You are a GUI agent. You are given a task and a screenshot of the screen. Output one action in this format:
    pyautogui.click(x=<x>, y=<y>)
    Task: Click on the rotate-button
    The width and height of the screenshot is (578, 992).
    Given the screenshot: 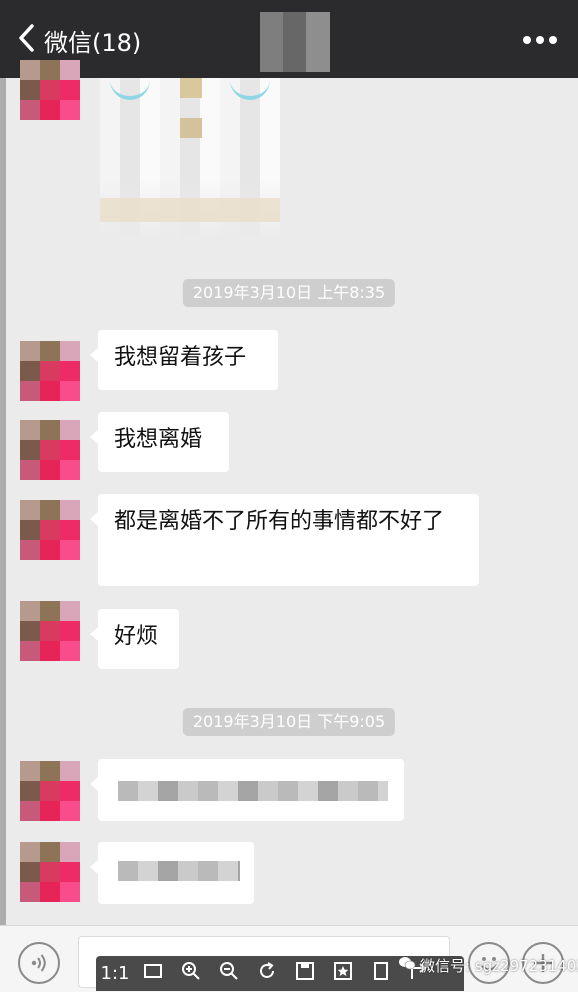 What is the action you would take?
    pyautogui.click(x=267, y=973)
    